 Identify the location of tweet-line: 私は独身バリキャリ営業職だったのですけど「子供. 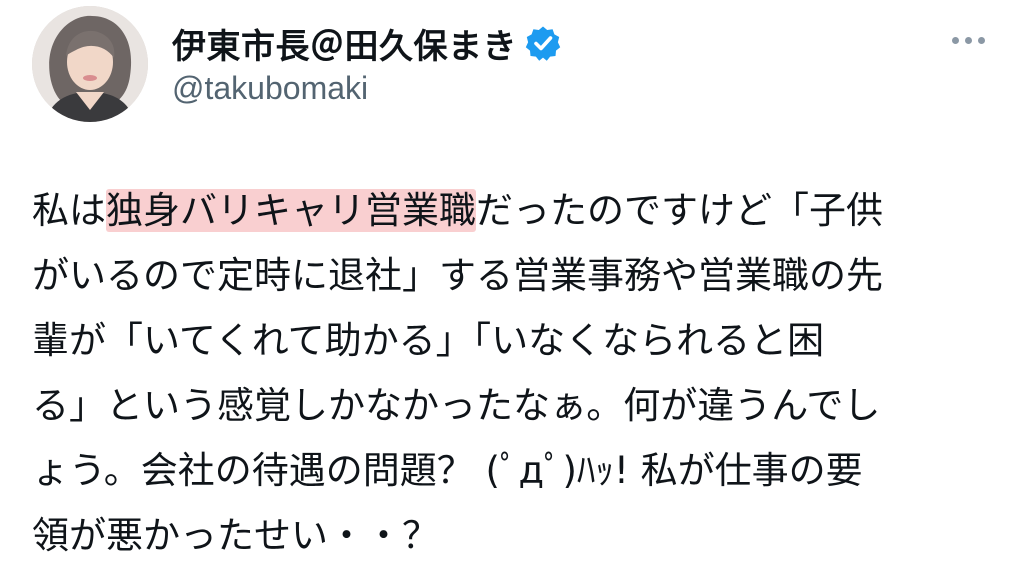
(517, 210).